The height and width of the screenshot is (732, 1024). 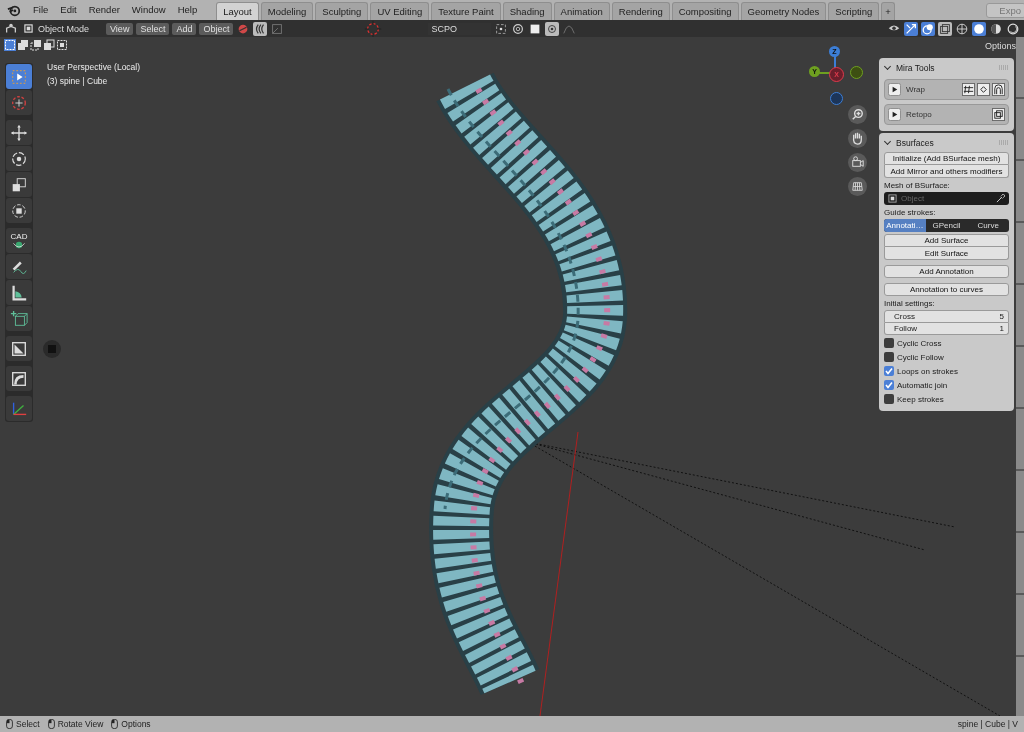 What do you see at coordinates (41, 12) in the screenshot?
I see `menu-item: File` at bounding box center [41, 12].